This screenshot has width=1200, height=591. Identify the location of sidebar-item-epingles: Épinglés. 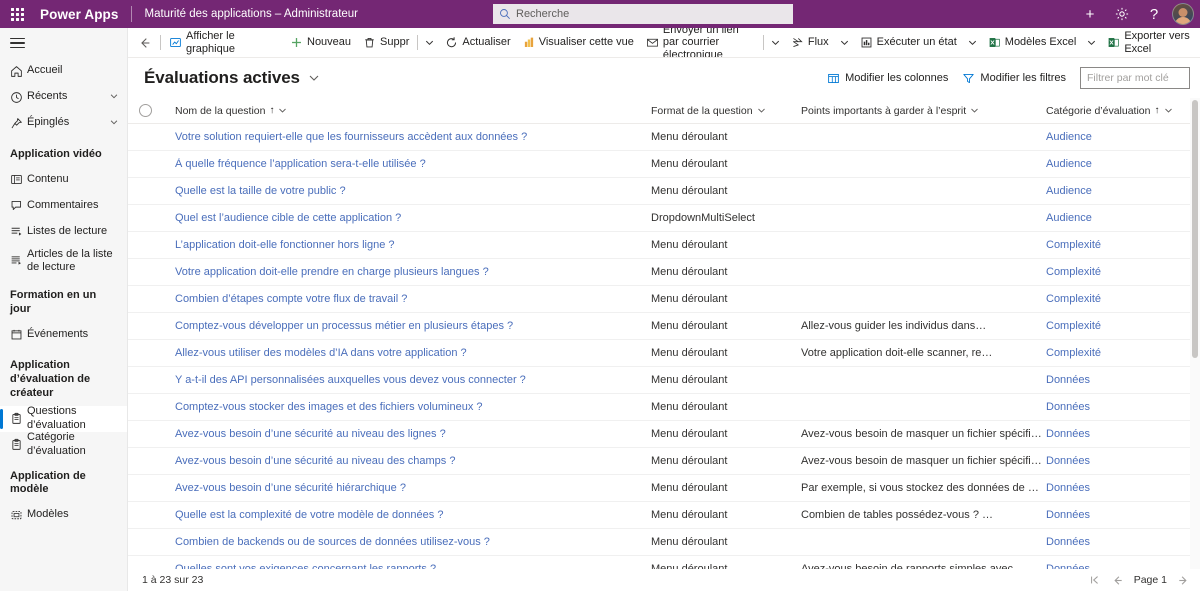
(63, 123).